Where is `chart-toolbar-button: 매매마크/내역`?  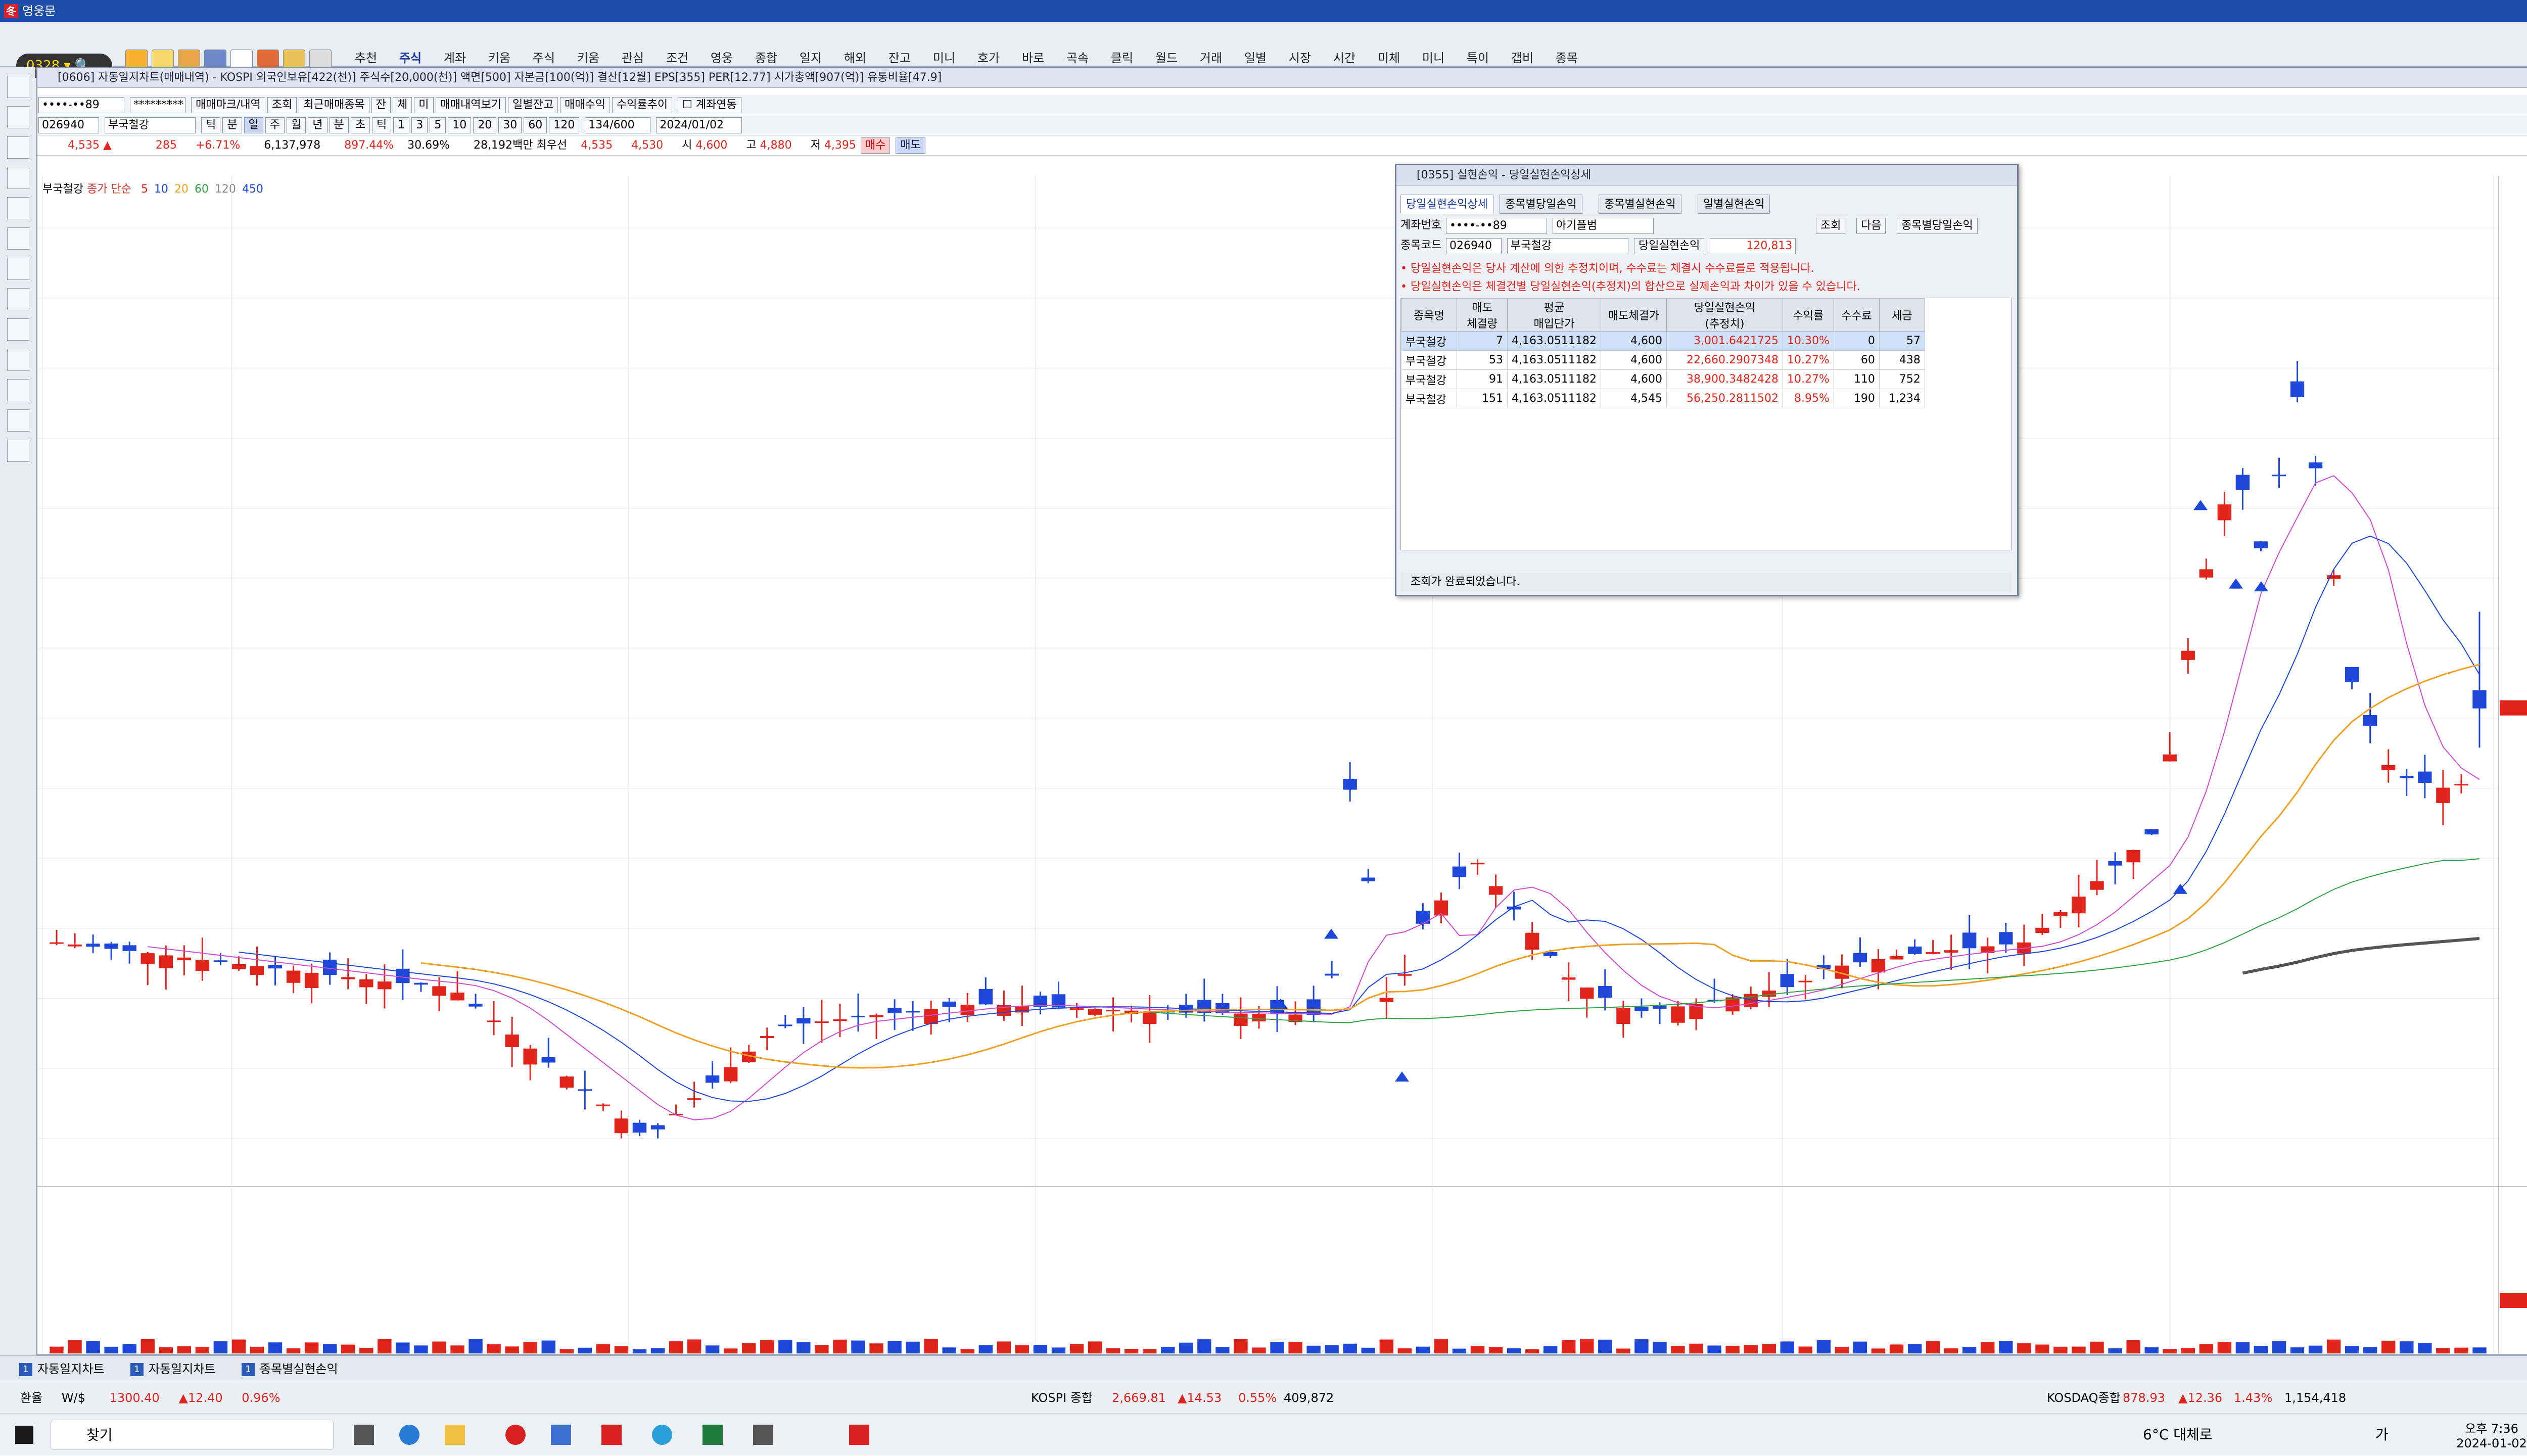
chart-toolbar-button: 매매마크/내역 is located at coordinates (228, 105).